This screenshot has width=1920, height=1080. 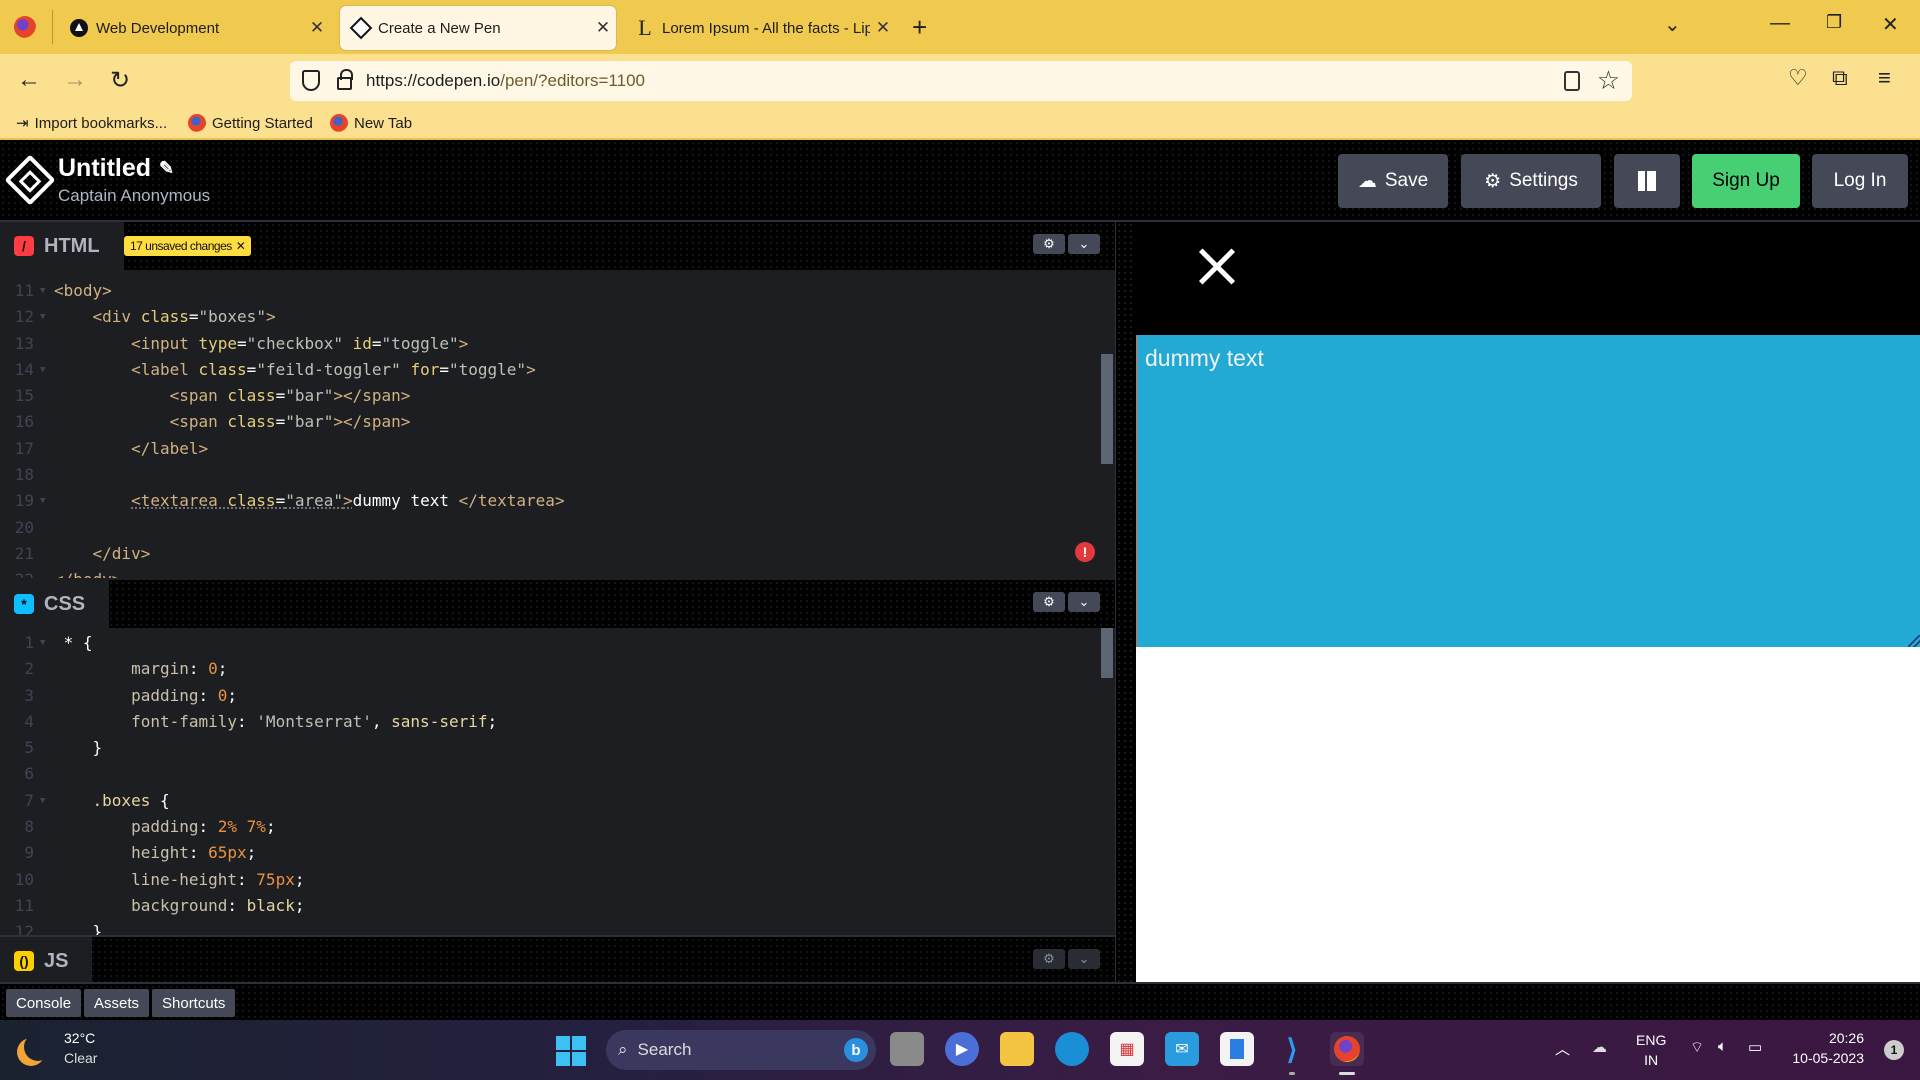 I want to click on firefox-taskbar-icon, so click(x=1347, y=1049).